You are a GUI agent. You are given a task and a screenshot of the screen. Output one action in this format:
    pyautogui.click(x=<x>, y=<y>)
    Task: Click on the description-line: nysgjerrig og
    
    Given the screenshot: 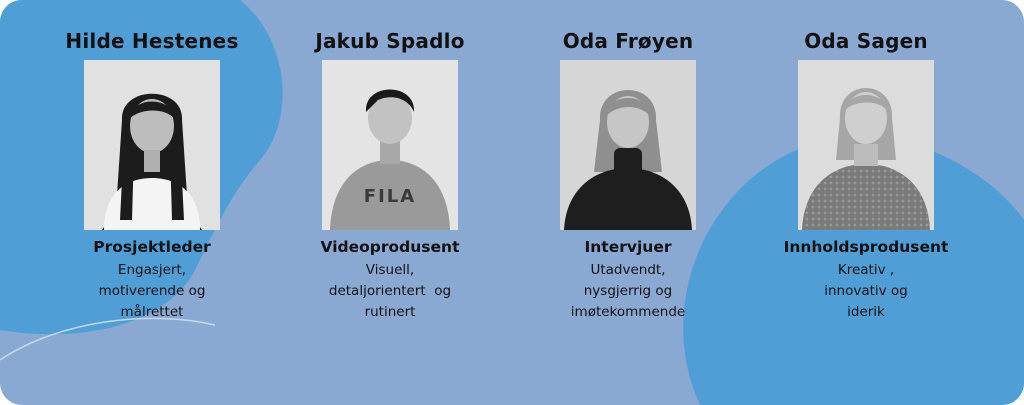 What is the action you would take?
    pyautogui.click(x=628, y=291)
    